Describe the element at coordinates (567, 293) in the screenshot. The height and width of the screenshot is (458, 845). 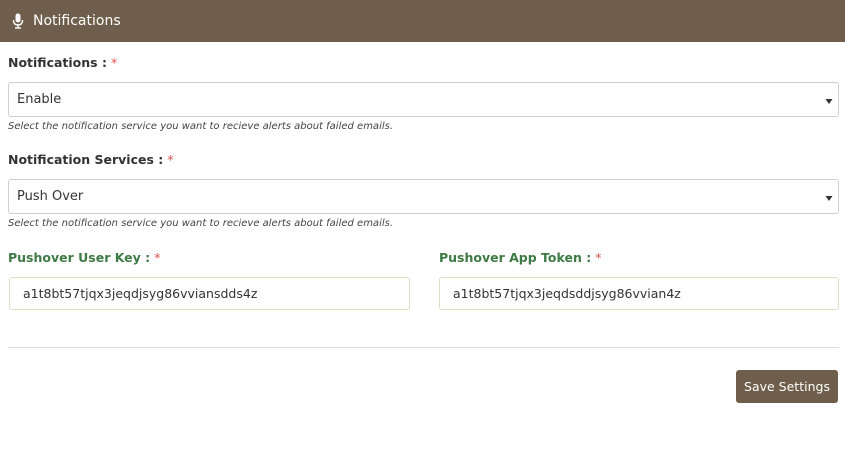
I see `pushover-app-token-value: a1t8bt57tjqx3jeqdsddjsyg86vvian4z` at that location.